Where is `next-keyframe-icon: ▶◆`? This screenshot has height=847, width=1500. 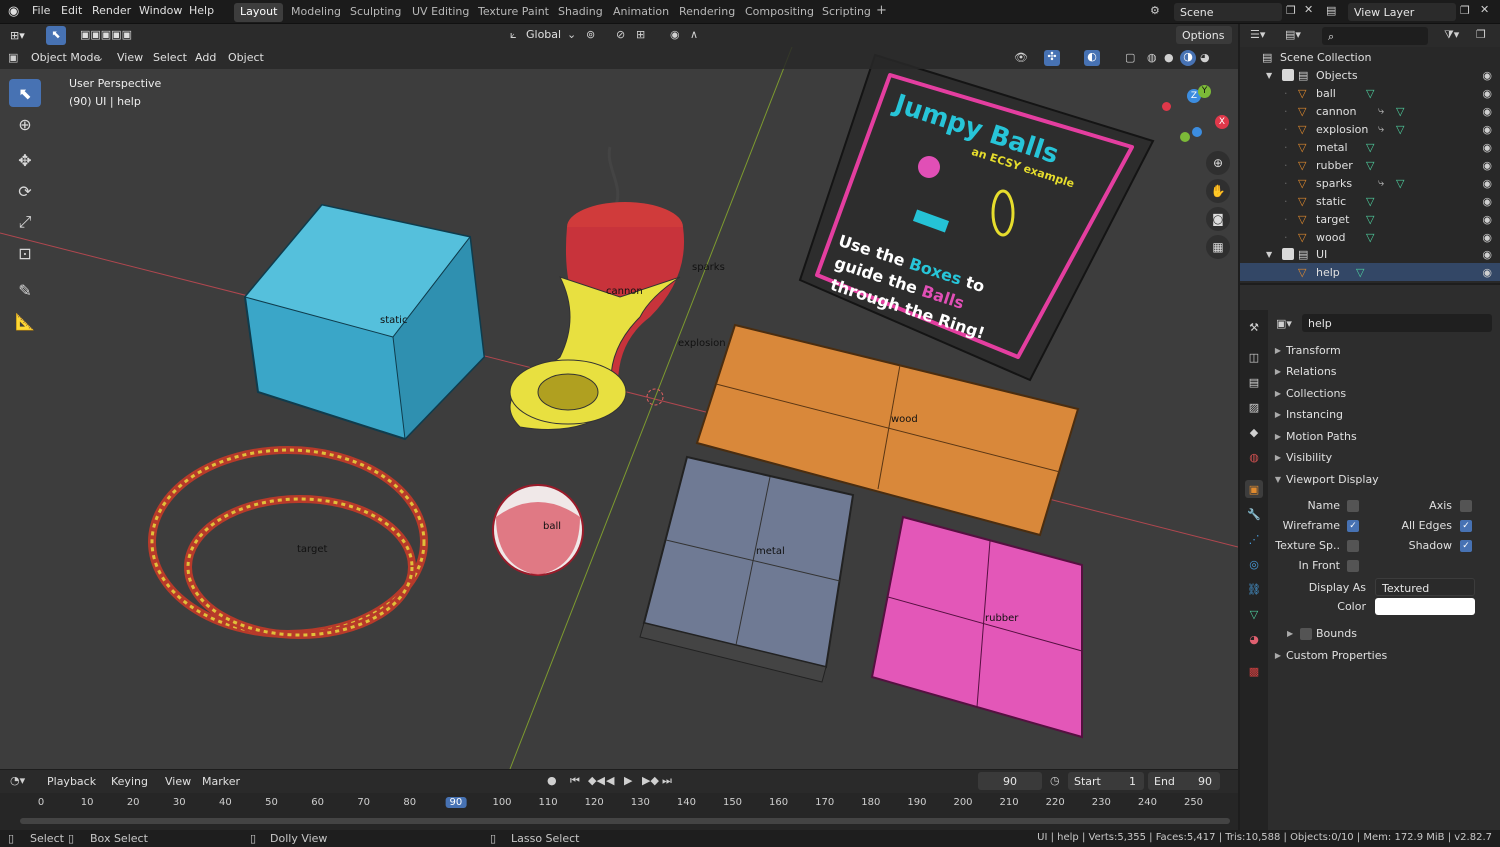 next-keyframe-icon: ▶◆ is located at coordinates (650, 780).